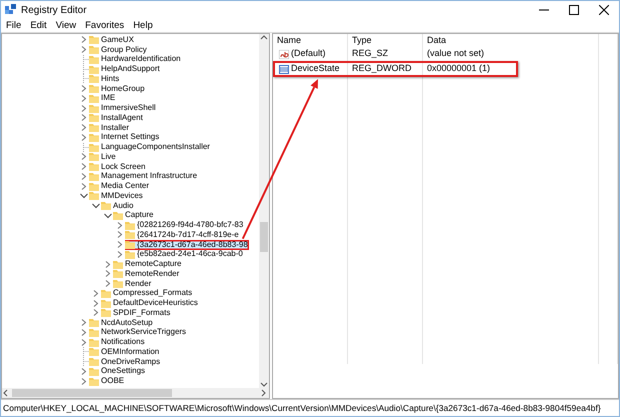 Image resolution: width=620 pixels, height=417 pixels. What do you see at coordinates (11, 10) in the screenshot?
I see `registry-app-icon` at bounding box center [11, 10].